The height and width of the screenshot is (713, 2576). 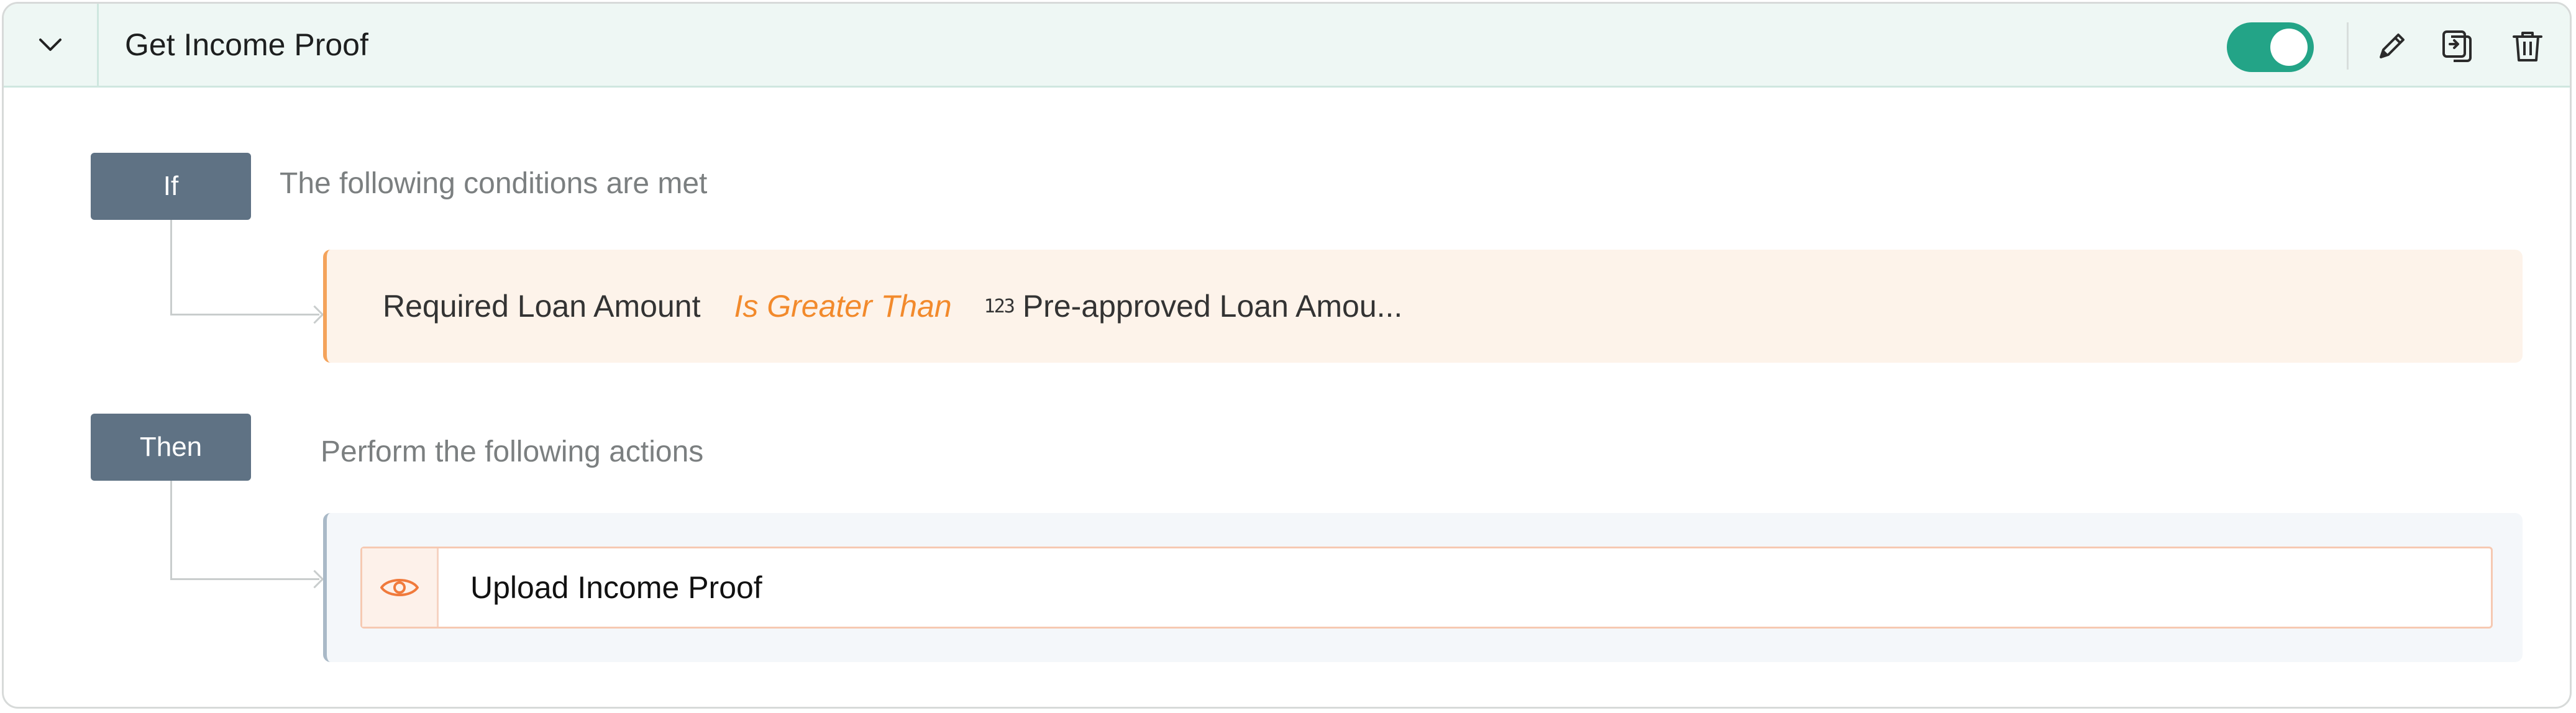 What do you see at coordinates (616, 587) in the screenshot?
I see `action-label: Upload Income Proof` at bounding box center [616, 587].